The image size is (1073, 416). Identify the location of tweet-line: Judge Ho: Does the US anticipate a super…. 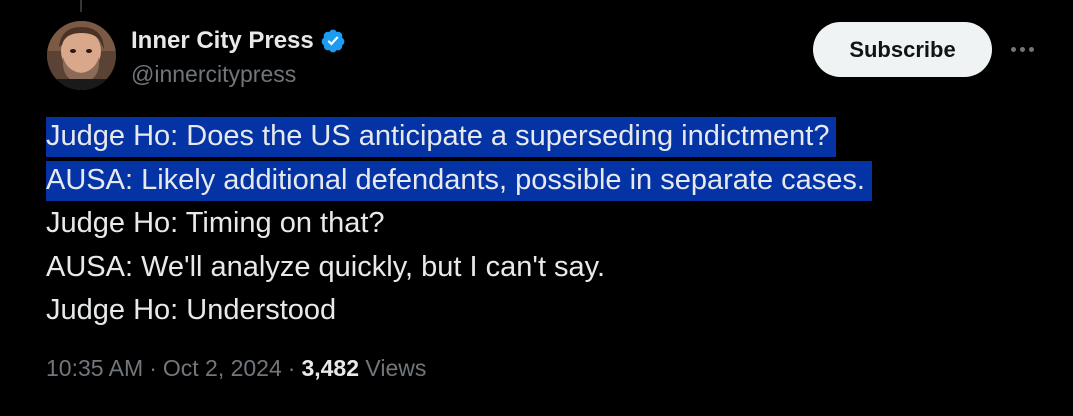
(546, 137).